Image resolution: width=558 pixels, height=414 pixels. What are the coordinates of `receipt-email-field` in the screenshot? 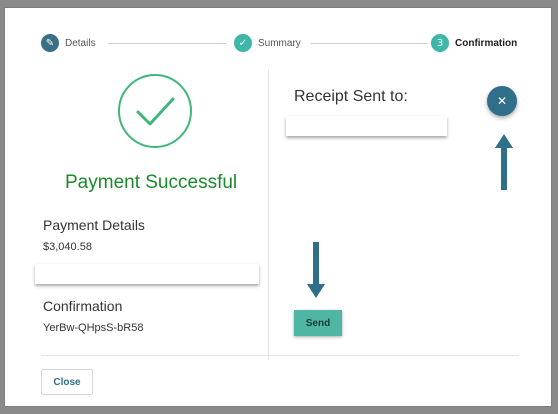 It's located at (366, 126).